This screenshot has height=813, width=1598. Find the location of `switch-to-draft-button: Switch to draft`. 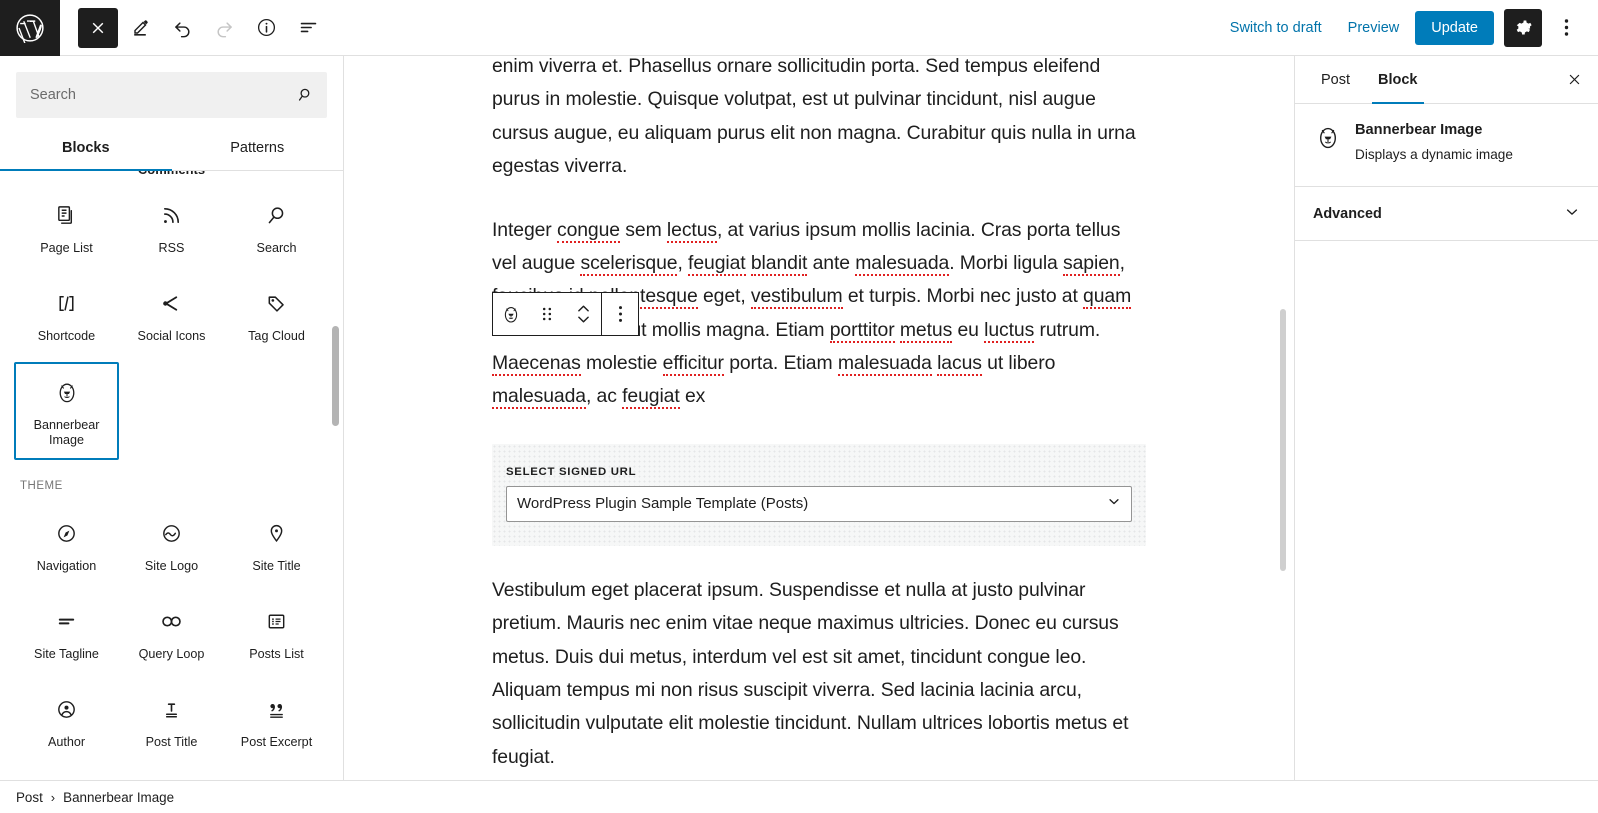

switch-to-draft-button: Switch to draft is located at coordinates (1276, 28).